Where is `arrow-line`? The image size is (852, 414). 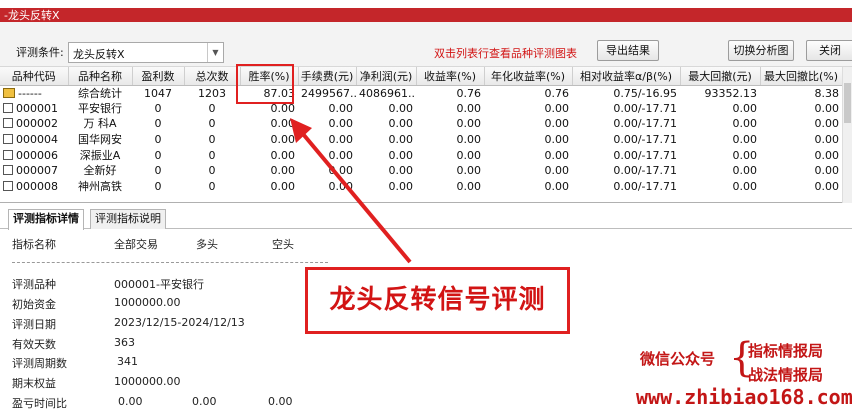
arrow-line is located at coordinates (354, 195).